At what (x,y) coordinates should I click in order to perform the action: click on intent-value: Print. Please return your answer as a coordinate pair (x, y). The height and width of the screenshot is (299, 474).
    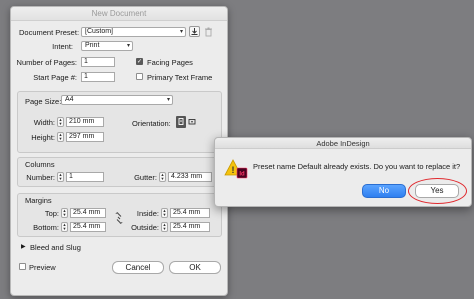
    Looking at the image, I should click on (92, 45).